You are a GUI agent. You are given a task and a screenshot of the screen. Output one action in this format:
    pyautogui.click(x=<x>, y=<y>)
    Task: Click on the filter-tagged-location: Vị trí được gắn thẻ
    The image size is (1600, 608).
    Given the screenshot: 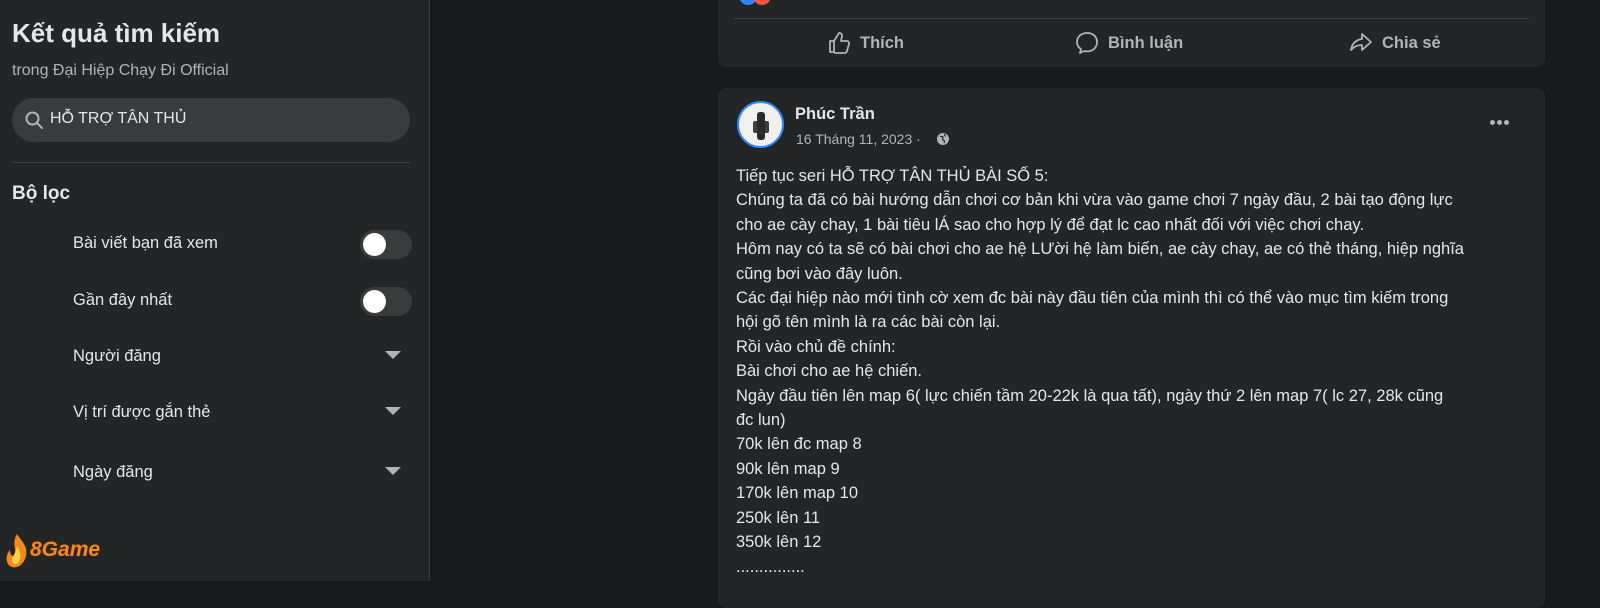 What is the action you would take?
    pyautogui.click(x=242, y=413)
    